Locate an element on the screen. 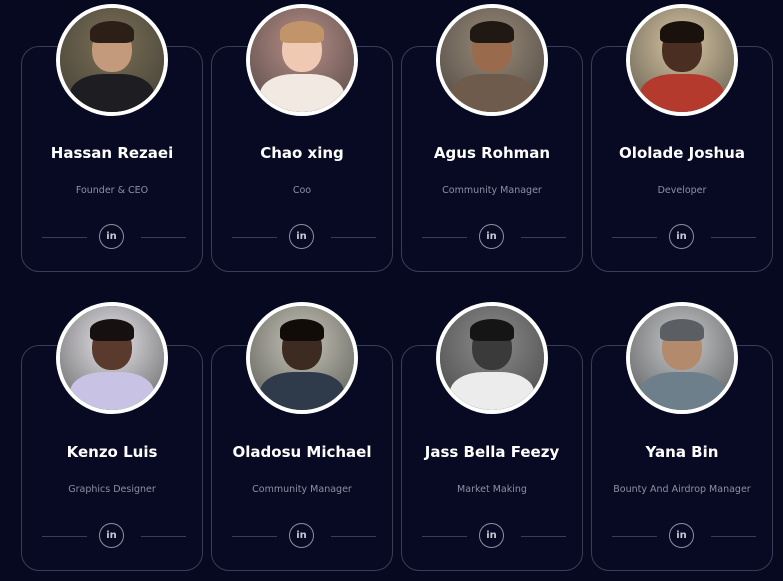 This screenshot has width=783, height=581. member-name: Oladosu Michael is located at coordinates (302, 452).